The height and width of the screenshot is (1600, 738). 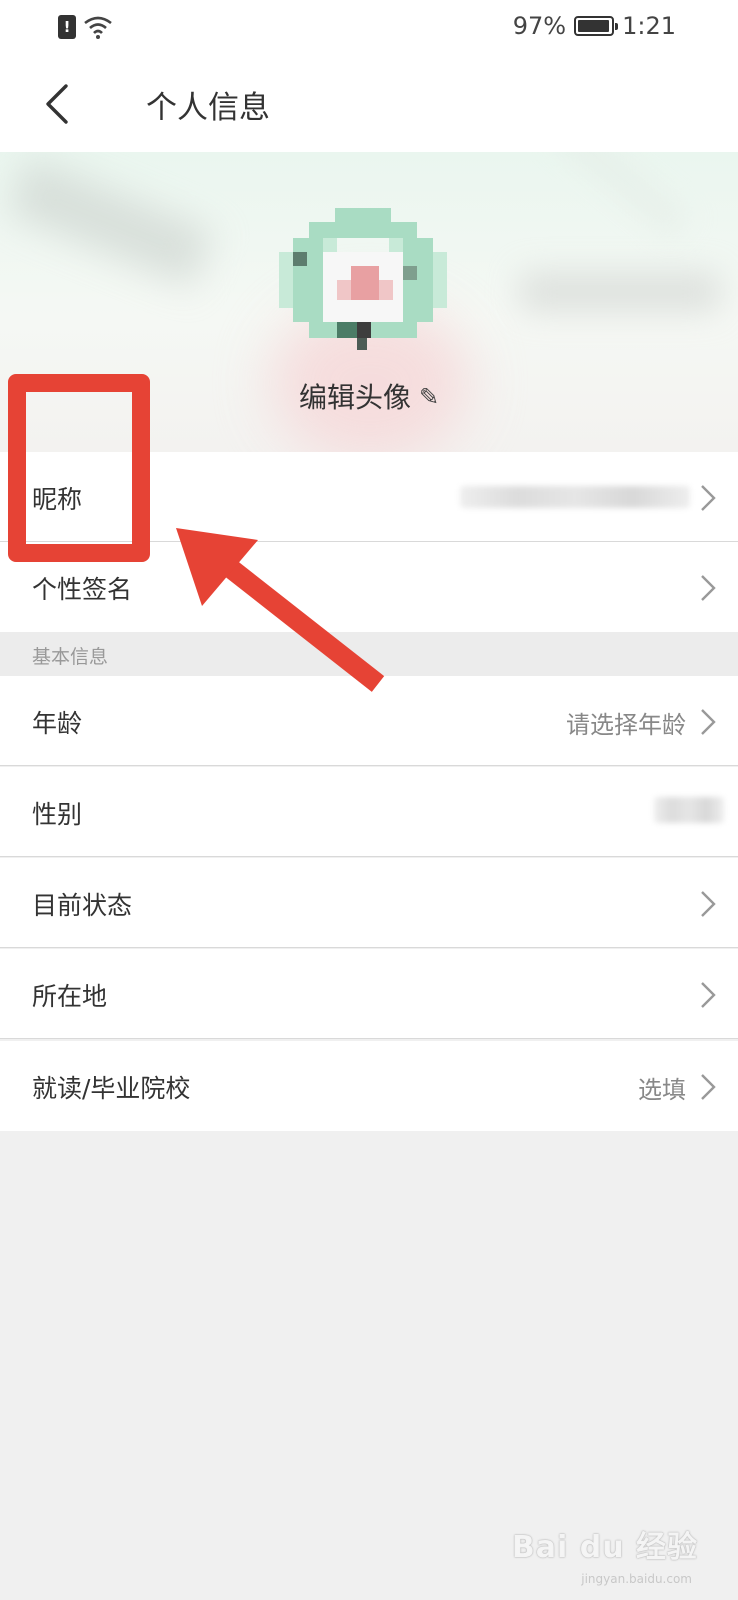 I want to click on wifi-icon, so click(x=98, y=27).